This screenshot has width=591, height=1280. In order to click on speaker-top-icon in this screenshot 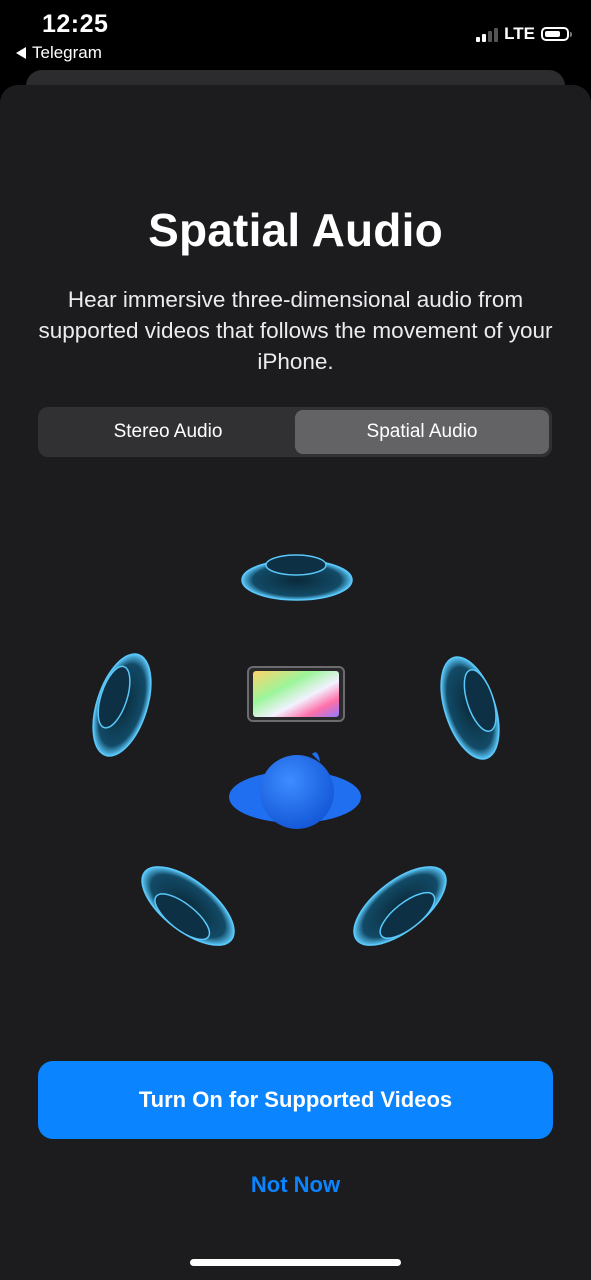, I will do `click(297, 577)`.